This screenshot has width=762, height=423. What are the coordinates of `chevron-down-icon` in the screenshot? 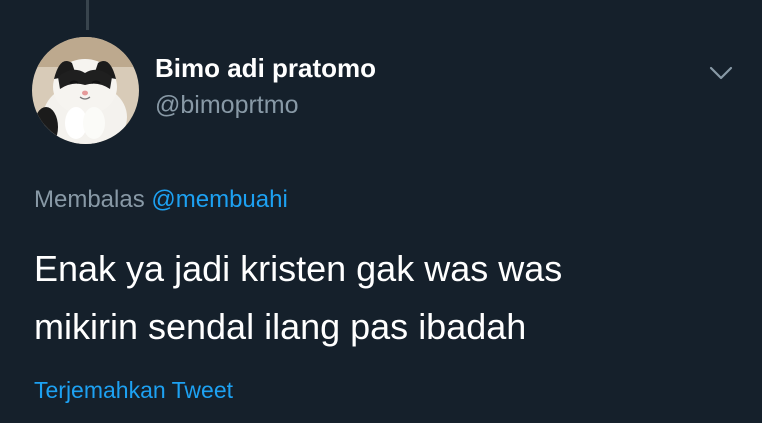 It's located at (721, 73).